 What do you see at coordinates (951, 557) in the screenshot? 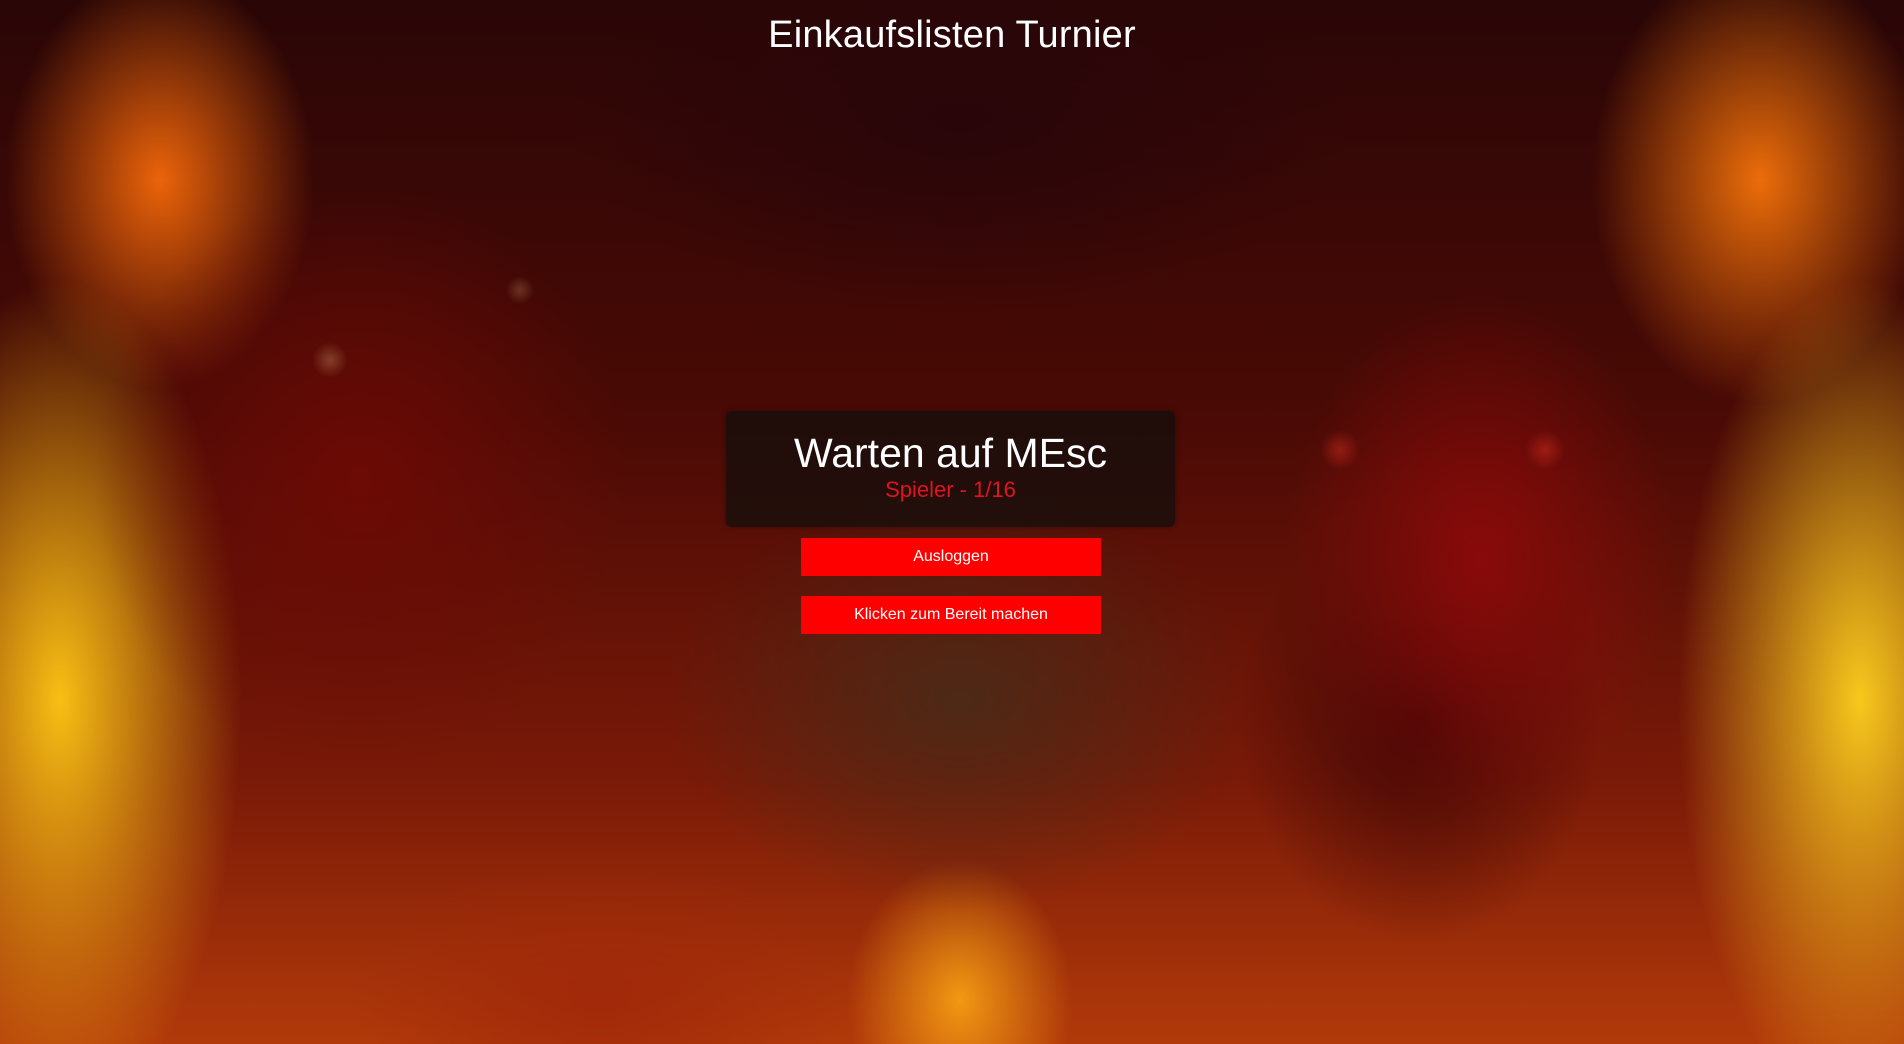
I see `logout-button: Ausloggen` at bounding box center [951, 557].